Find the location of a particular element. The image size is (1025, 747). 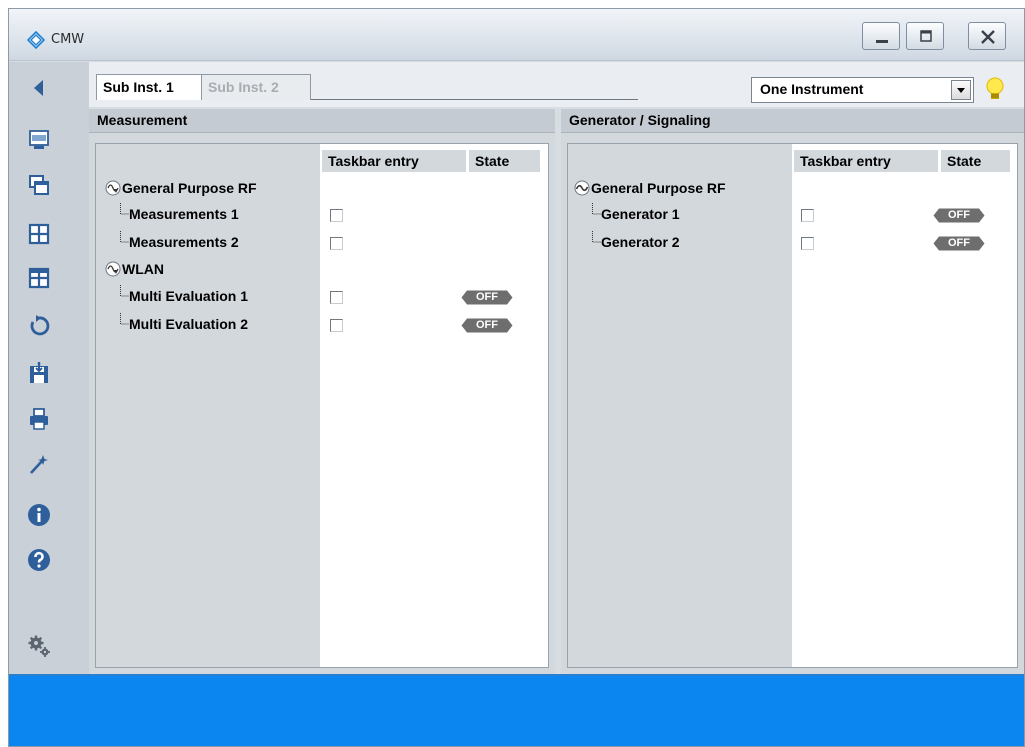

tab-sub-inst-2: Sub Inst. 2 is located at coordinates (256, 87).